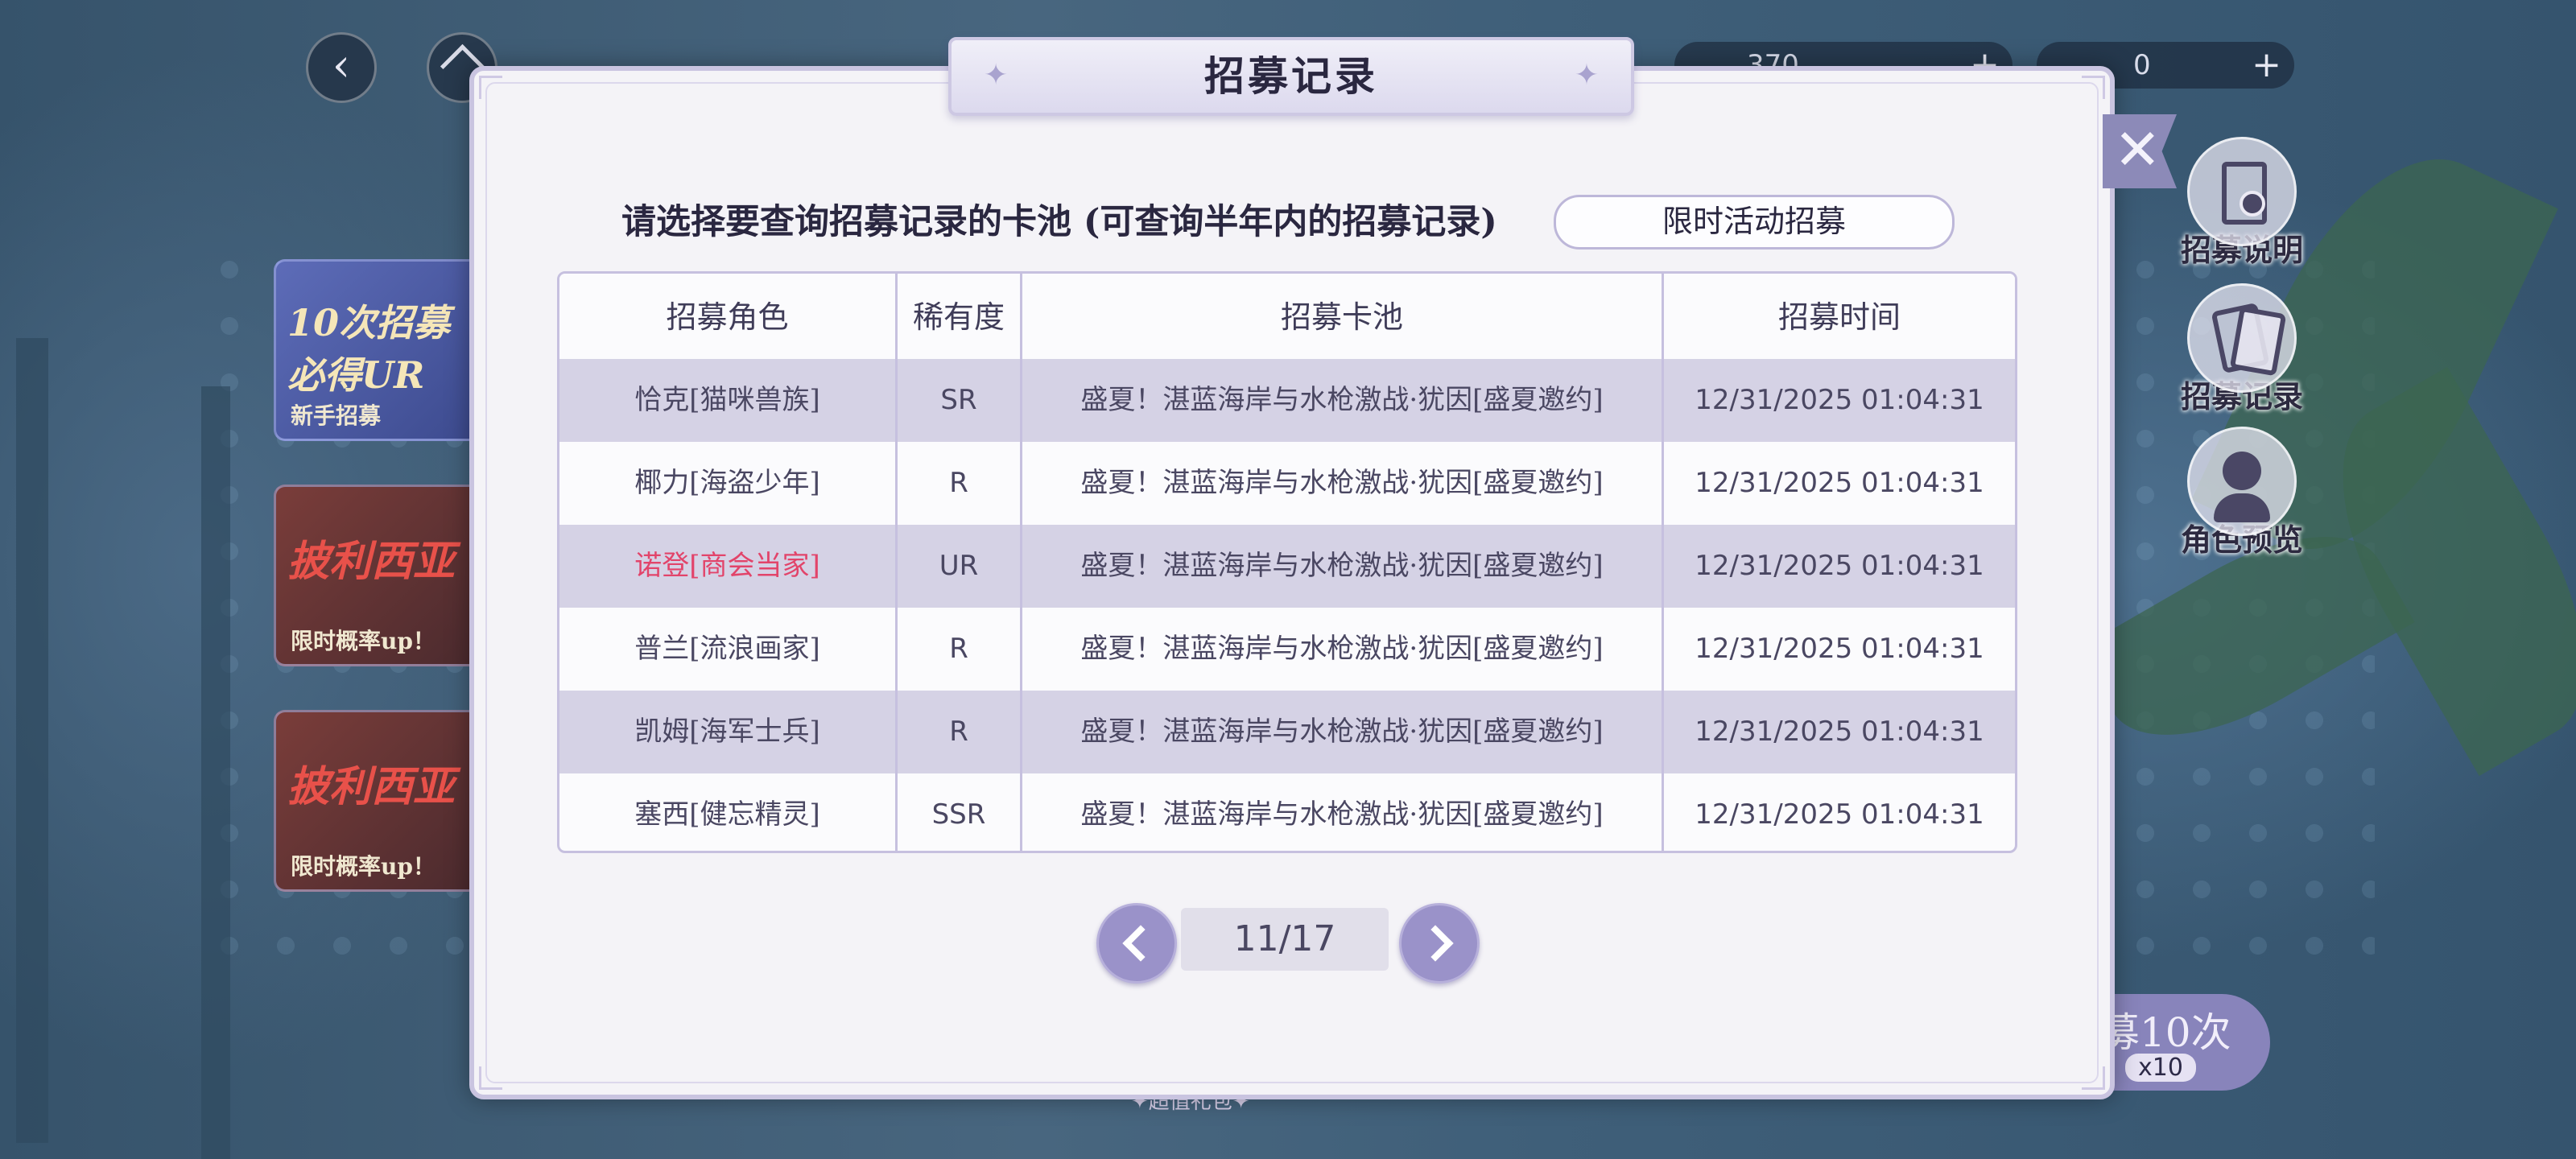 This screenshot has width=2576, height=1159. Describe the element at coordinates (727, 483) in the screenshot. I see `cell-character: 椰力[海盗少年]` at that location.